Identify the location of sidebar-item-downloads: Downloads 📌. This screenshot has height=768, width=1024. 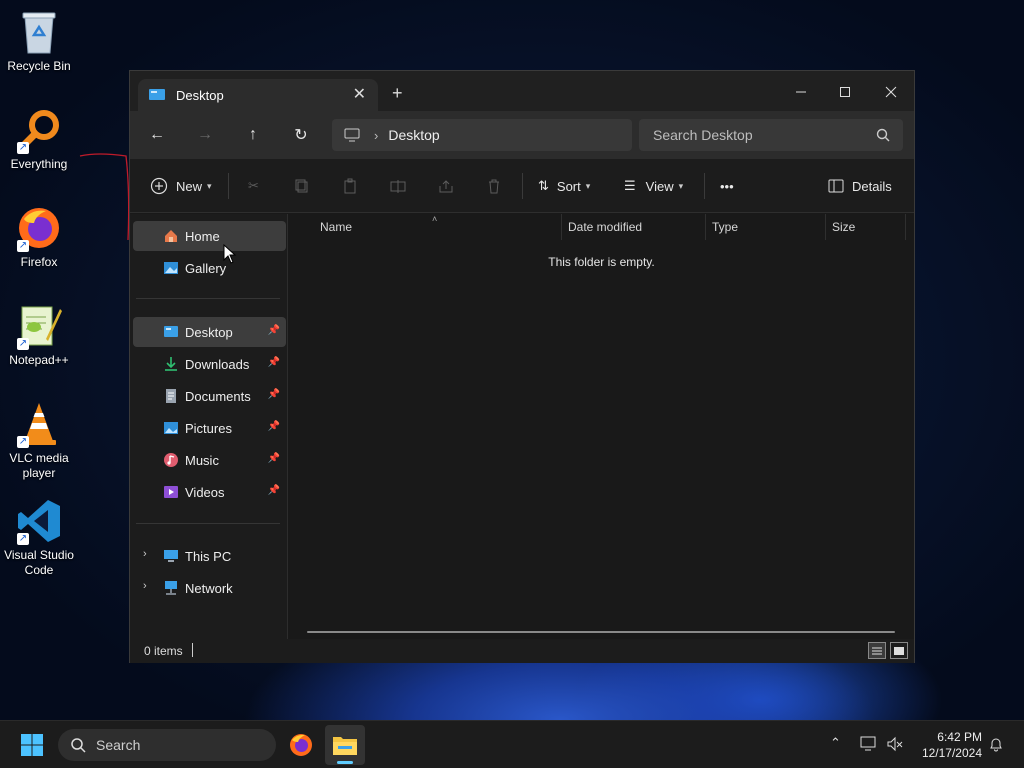
(209, 364).